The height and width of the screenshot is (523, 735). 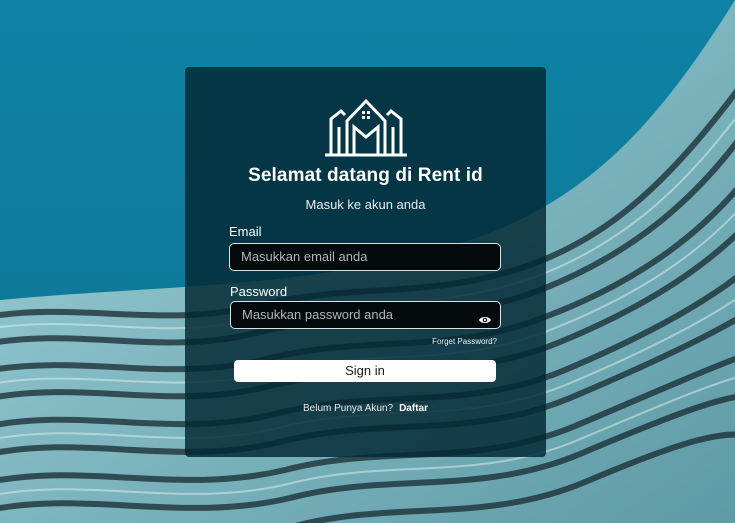 What do you see at coordinates (348, 408) in the screenshot?
I see `register-prompt: Belum Punya Akun?` at bounding box center [348, 408].